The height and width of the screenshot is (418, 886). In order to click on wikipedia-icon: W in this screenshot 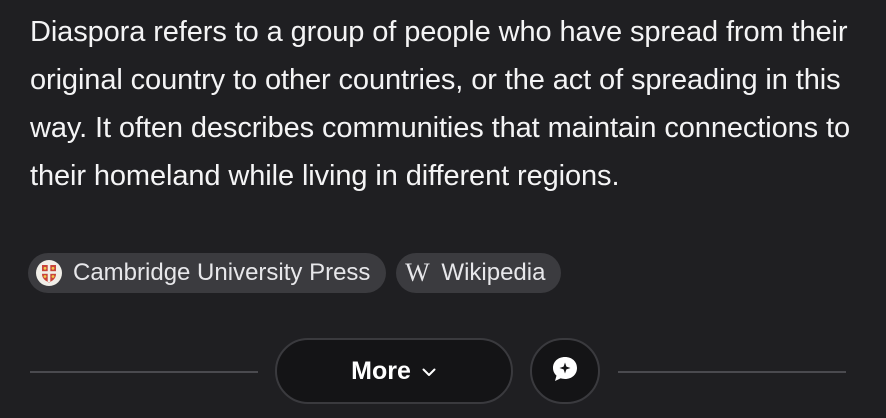, I will do `click(417, 272)`.